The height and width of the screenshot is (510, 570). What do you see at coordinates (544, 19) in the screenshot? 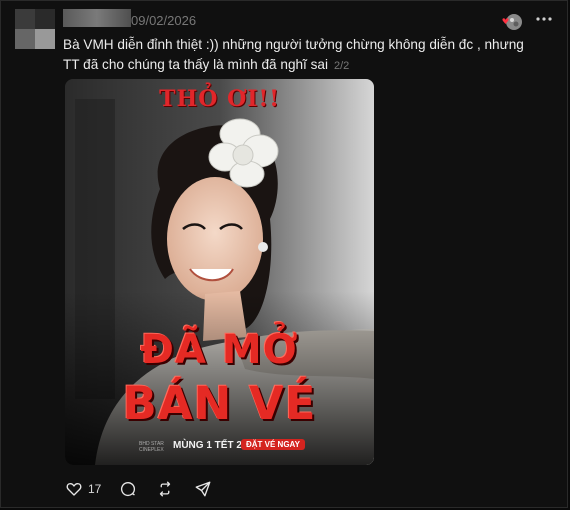
I see `more-horizontal-icon` at bounding box center [544, 19].